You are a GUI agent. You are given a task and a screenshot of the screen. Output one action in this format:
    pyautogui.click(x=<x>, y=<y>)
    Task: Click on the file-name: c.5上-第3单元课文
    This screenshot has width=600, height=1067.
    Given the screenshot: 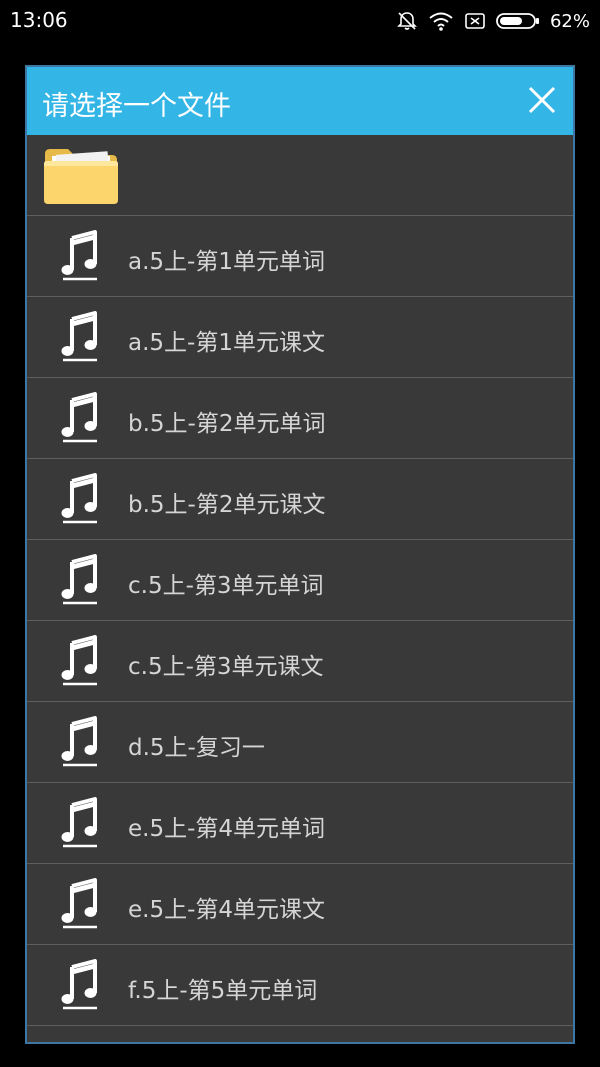 What is the action you would take?
    pyautogui.click(x=226, y=667)
    